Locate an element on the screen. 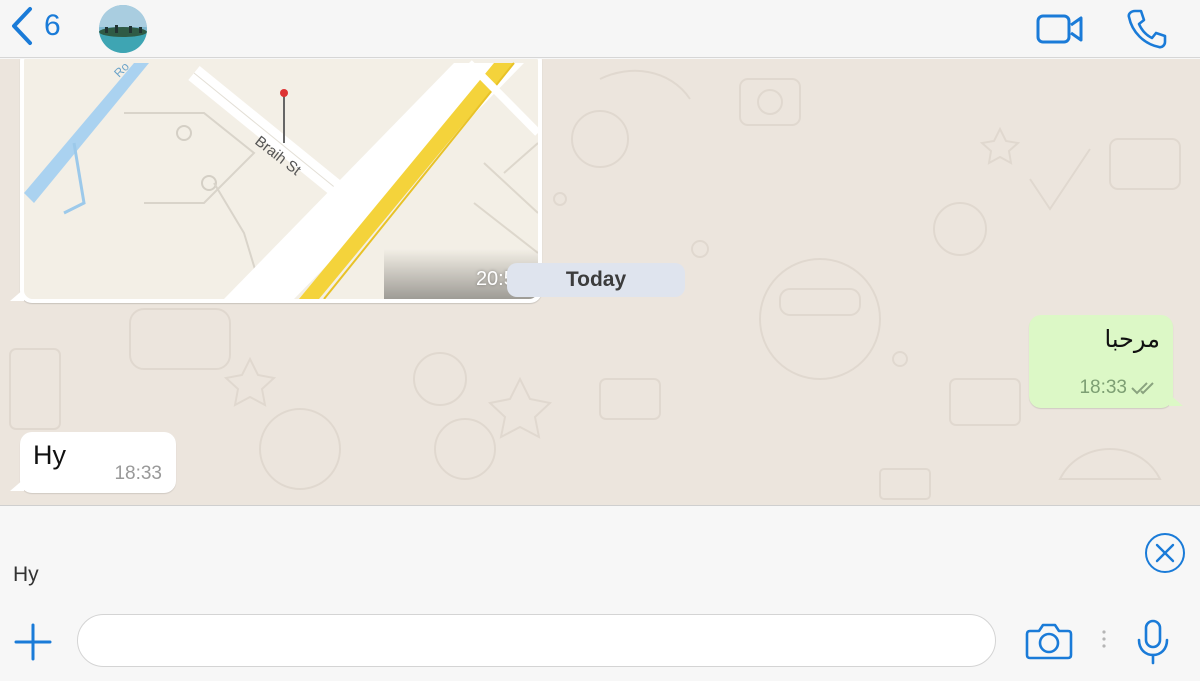 The width and height of the screenshot is (1200, 681). camera-button is located at coordinates (1049, 641).